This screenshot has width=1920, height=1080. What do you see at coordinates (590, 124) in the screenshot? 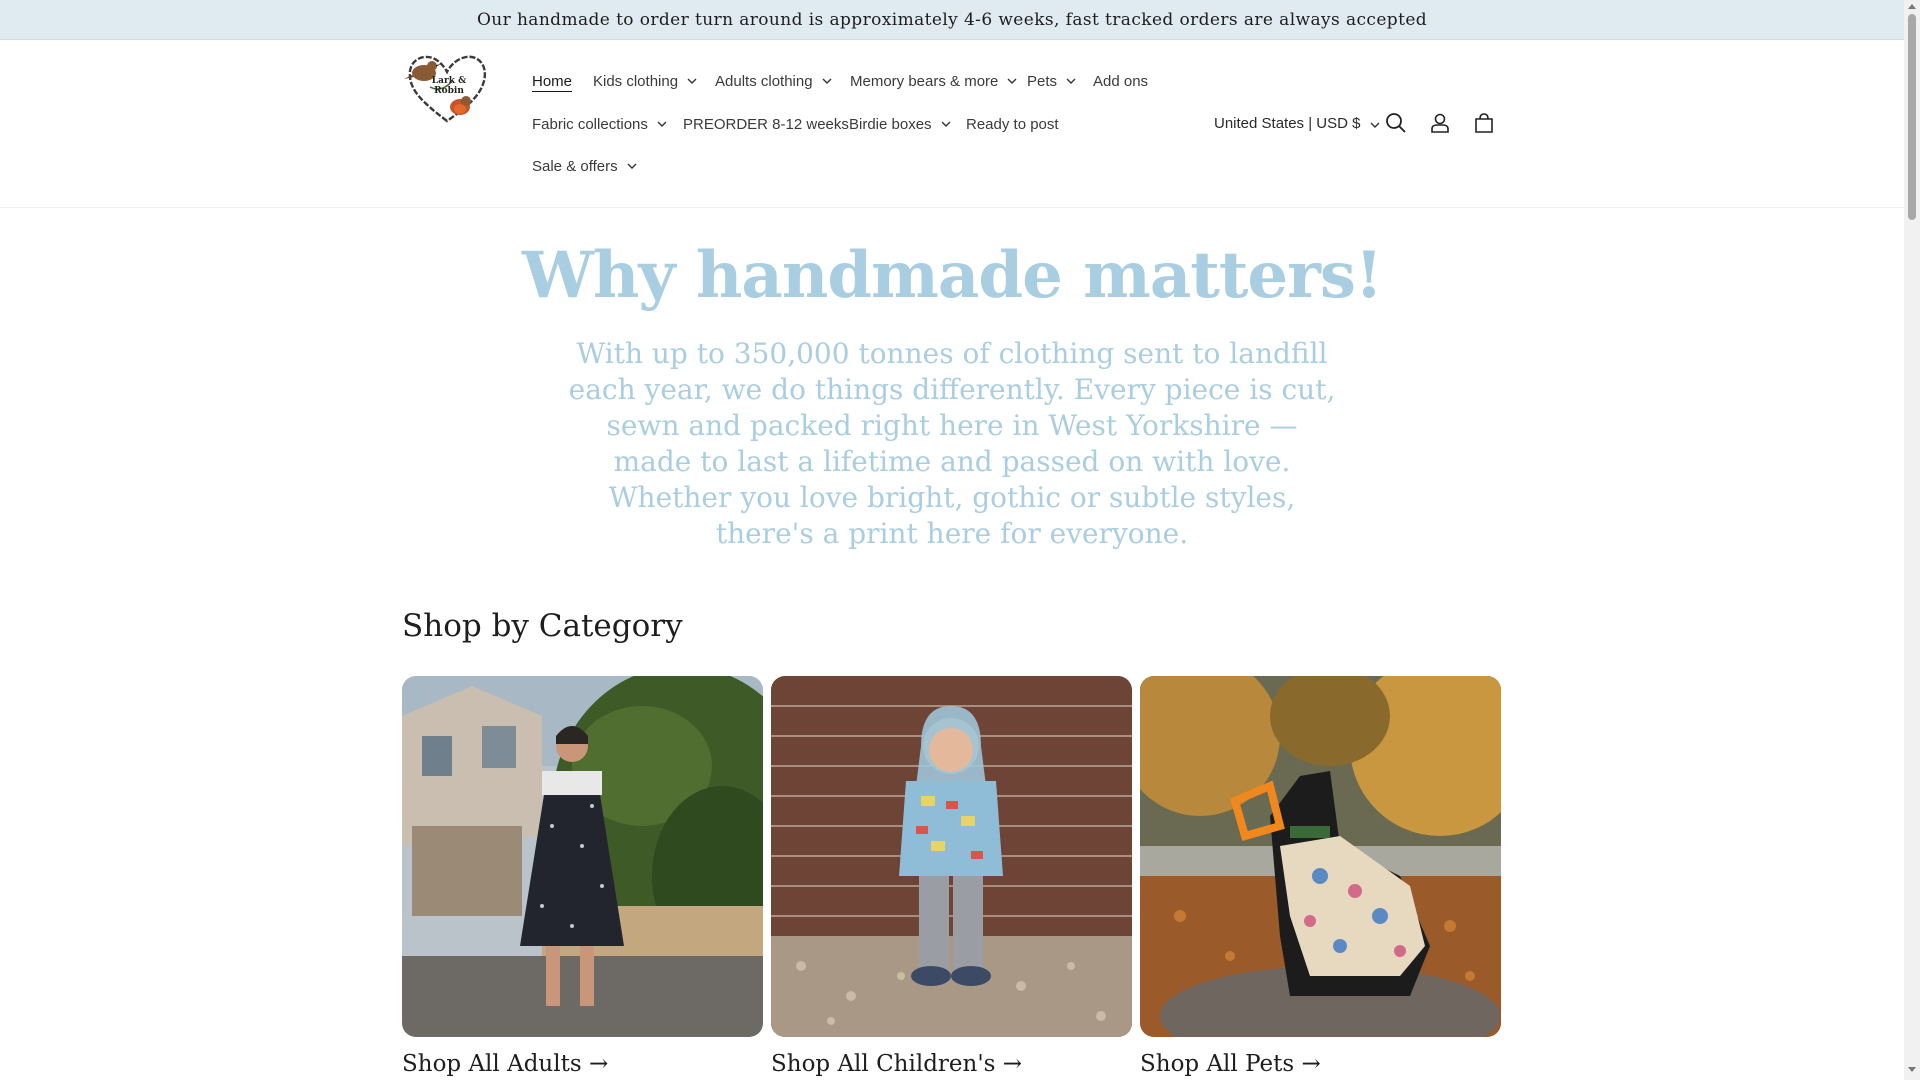
I see `nav-fabric-label: Fabric collections` at bounding box center [590, 124].